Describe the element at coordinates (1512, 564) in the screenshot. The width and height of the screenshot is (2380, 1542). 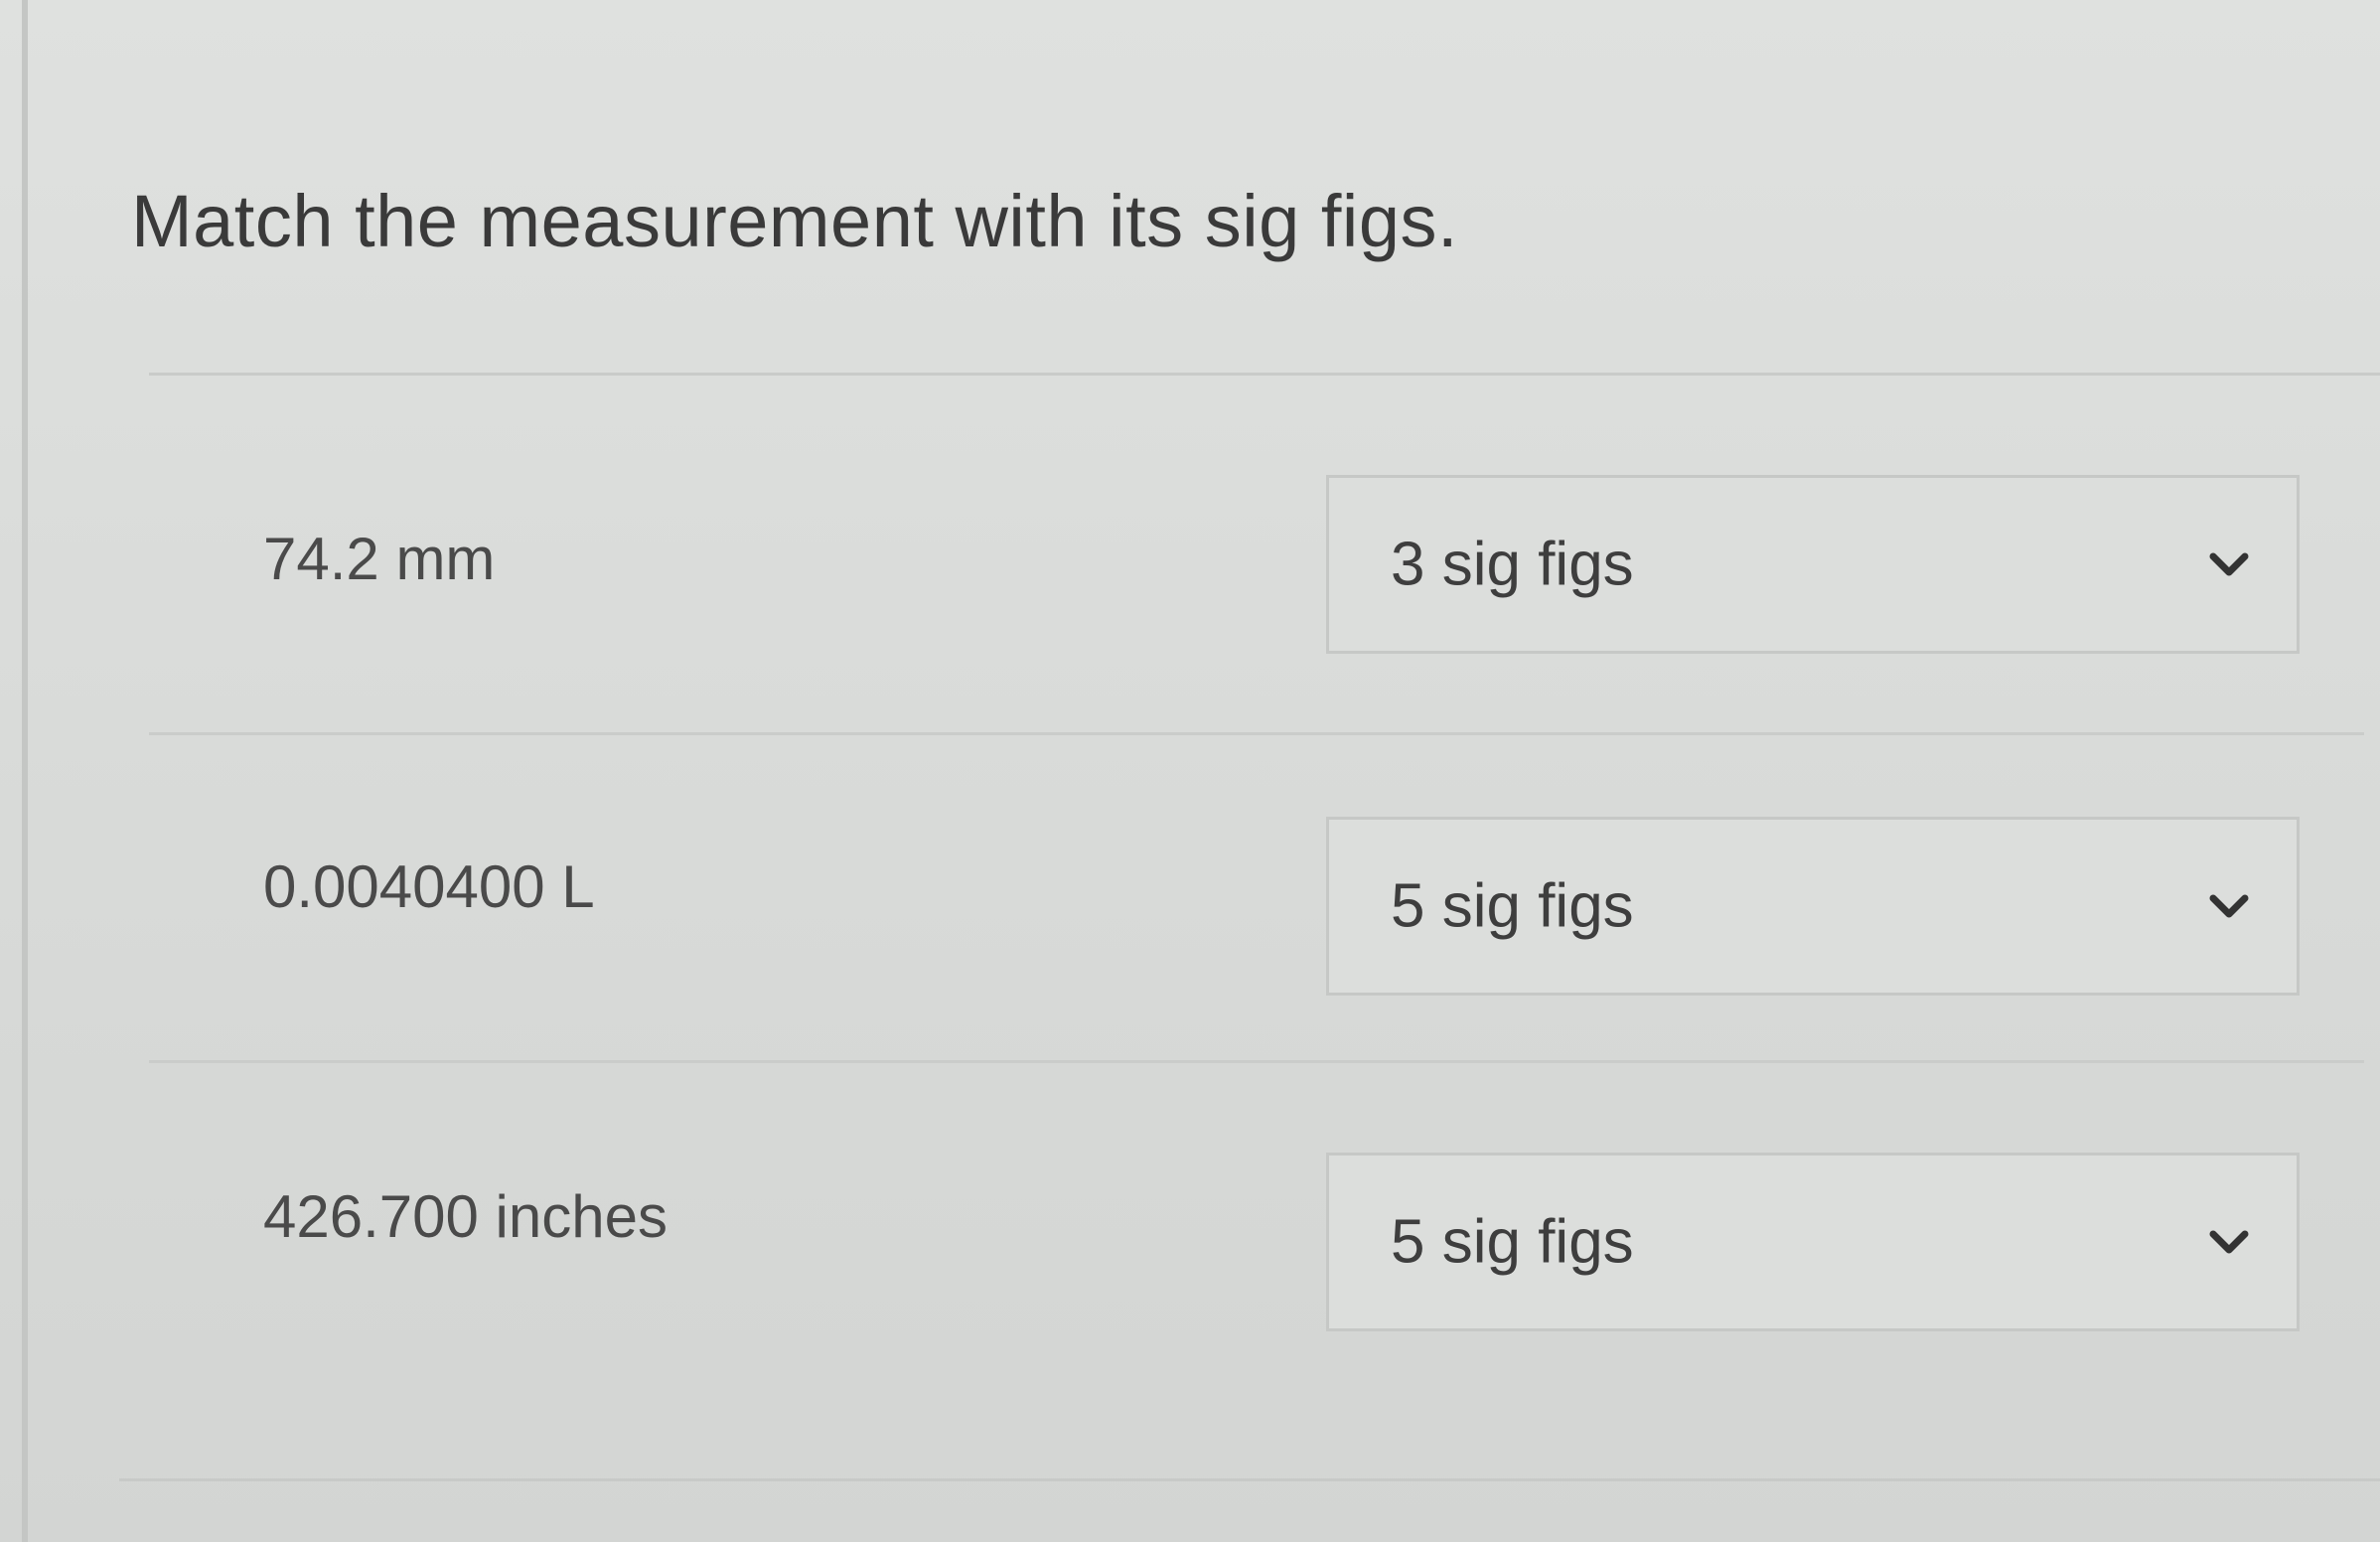
I see `select-value: 3 sig figs` at that location.